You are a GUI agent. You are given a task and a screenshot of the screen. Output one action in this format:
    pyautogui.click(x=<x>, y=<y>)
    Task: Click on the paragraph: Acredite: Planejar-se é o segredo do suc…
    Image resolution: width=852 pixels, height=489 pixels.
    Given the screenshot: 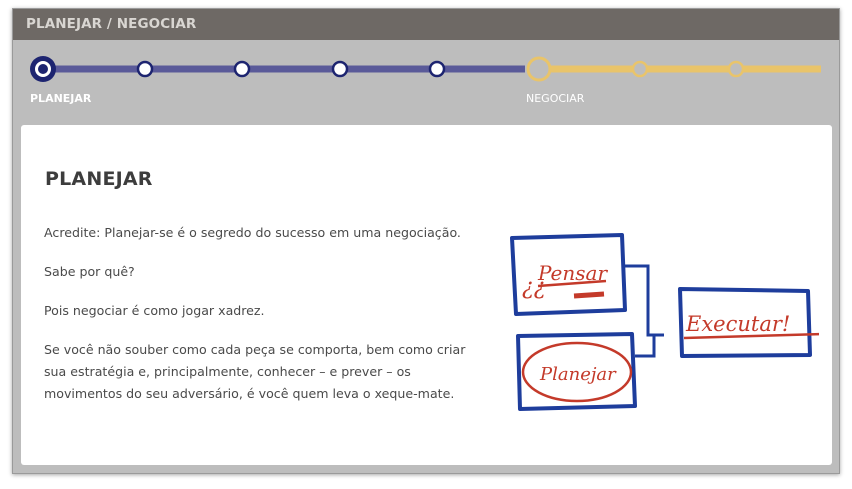 What is the action you would take?
    pyautogui.click(x=252, y=232)
    